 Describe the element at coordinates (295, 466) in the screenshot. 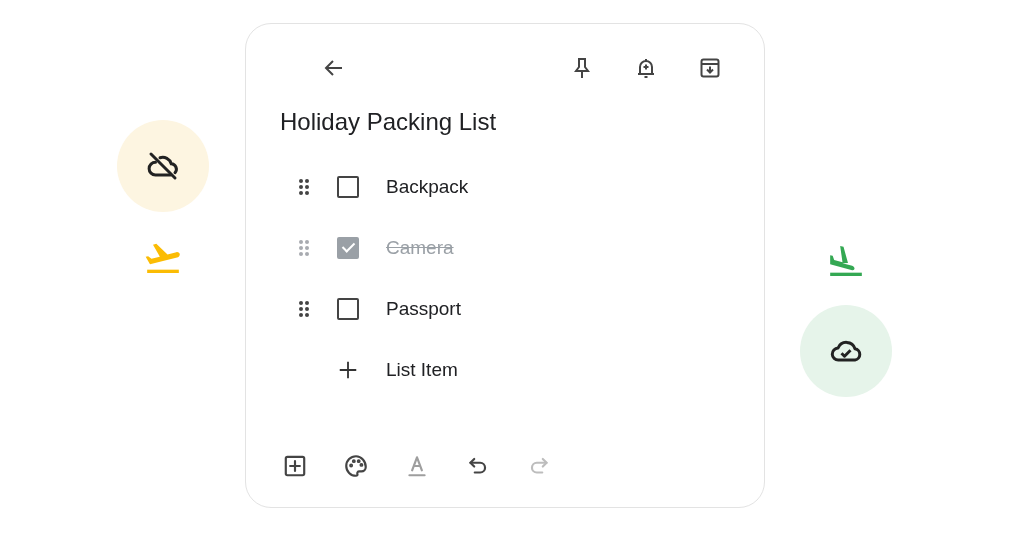

I see `add-box-icon` at that location.